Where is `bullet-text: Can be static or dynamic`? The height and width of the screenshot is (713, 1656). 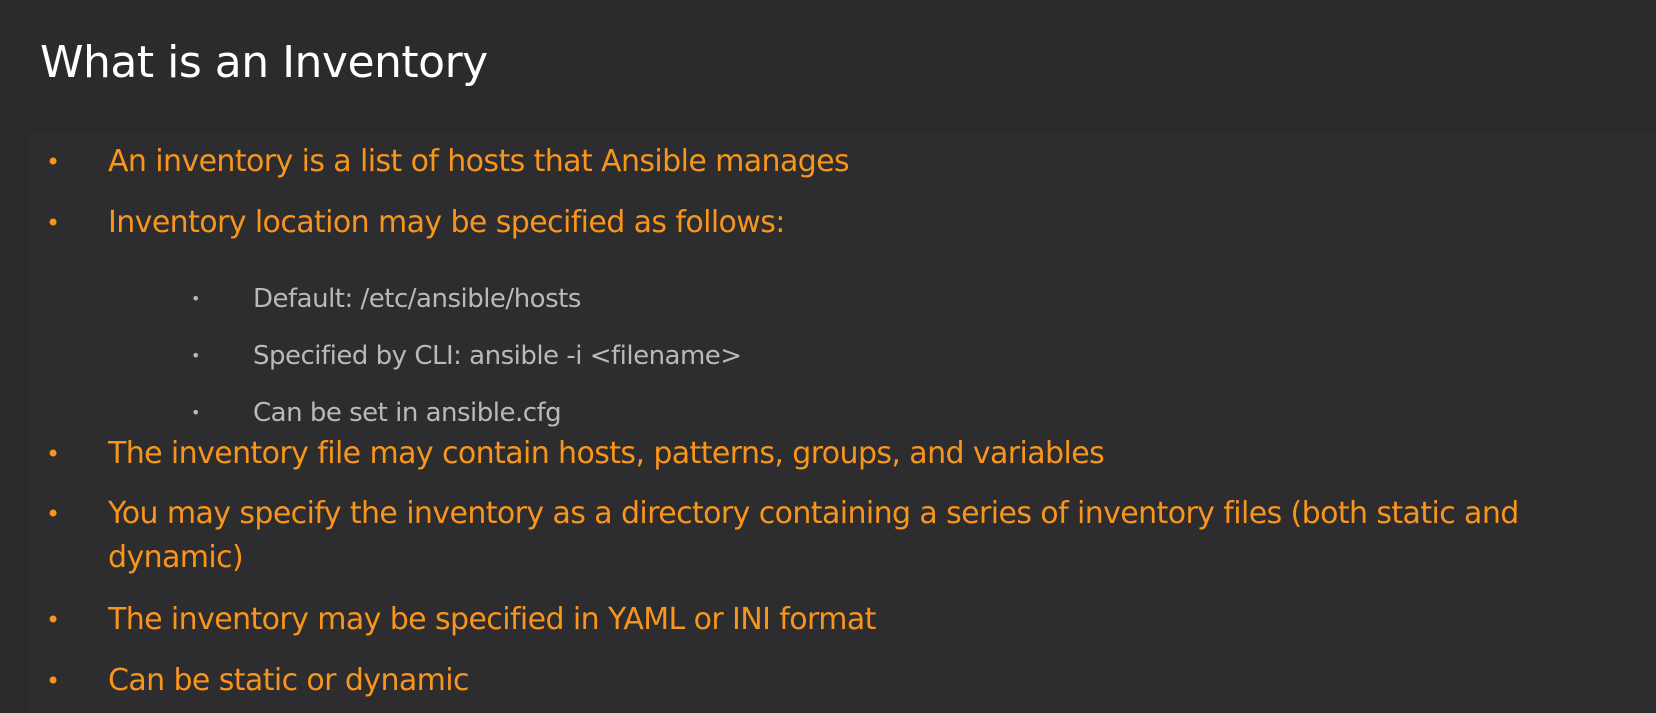 bullet-text: Can be static or dynamic is located at coordinates (289, 680).